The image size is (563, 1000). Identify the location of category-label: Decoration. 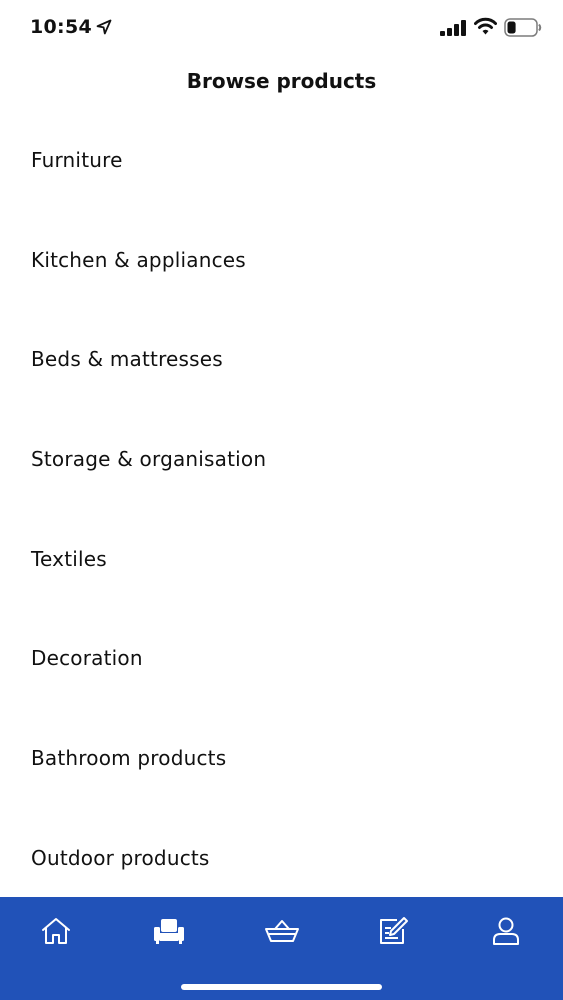
(87, 658).